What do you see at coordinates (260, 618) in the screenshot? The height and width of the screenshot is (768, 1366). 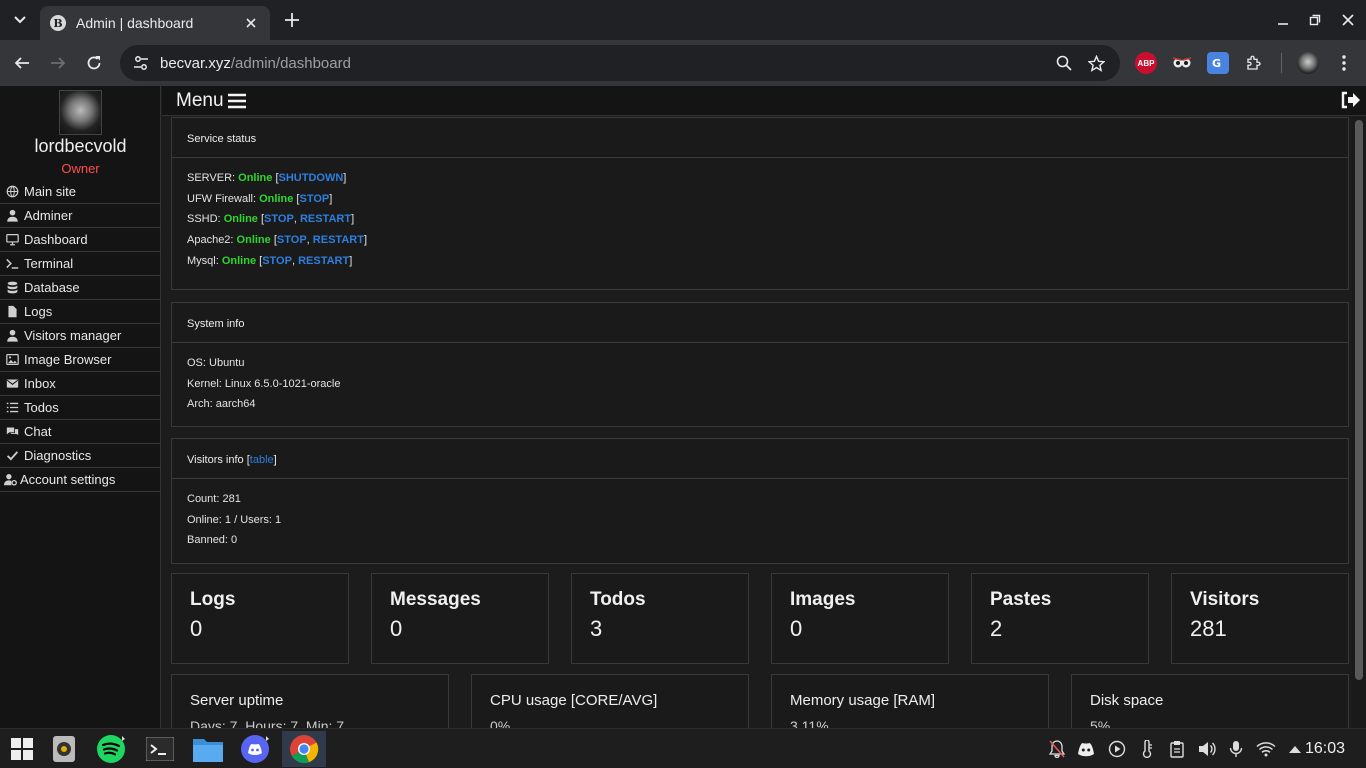 I see `stat-card-logs: Logs 0` at bounding box center [260, 618].